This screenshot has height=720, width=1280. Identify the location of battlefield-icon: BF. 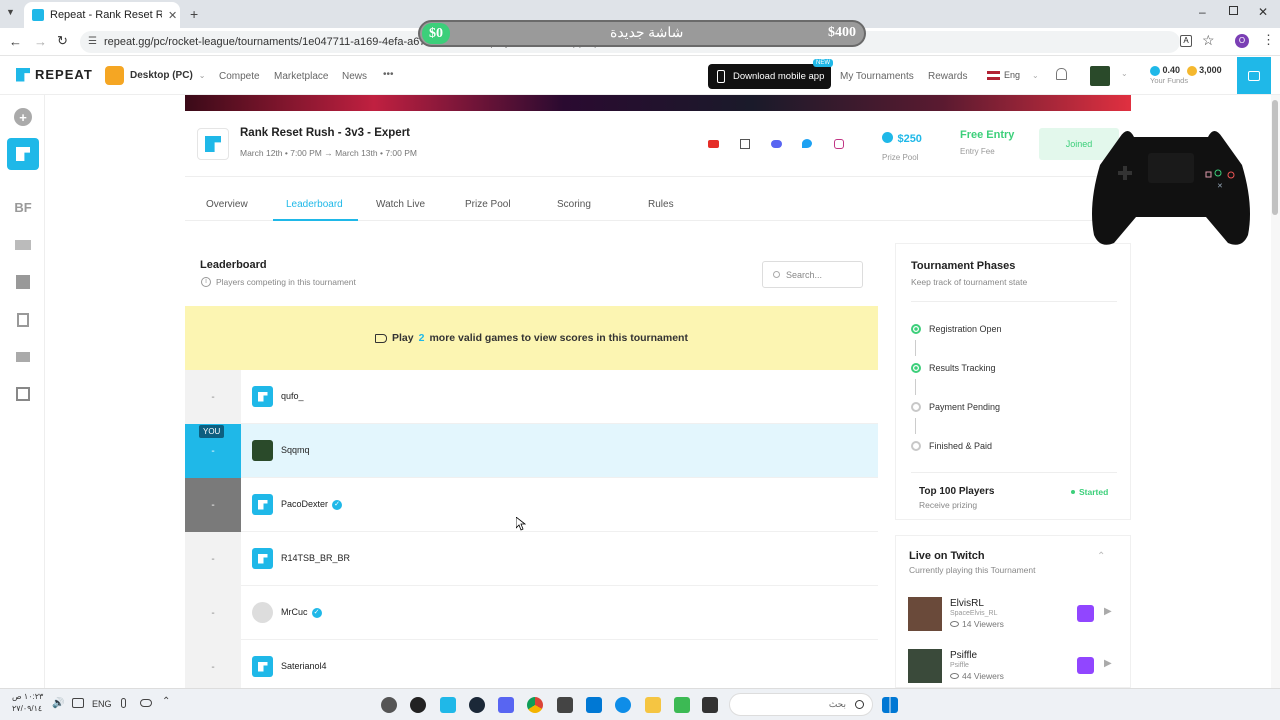
(23, 207).